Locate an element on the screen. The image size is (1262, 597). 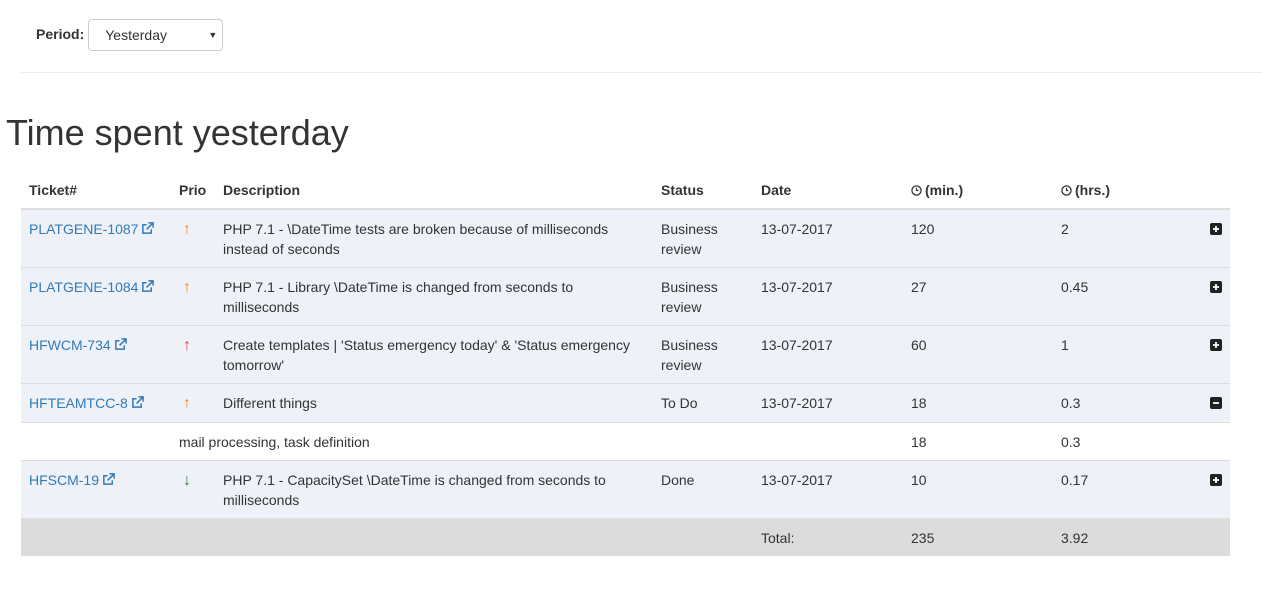
ticket-cell: HFSCM-19 is located at coordinates (96, 489).